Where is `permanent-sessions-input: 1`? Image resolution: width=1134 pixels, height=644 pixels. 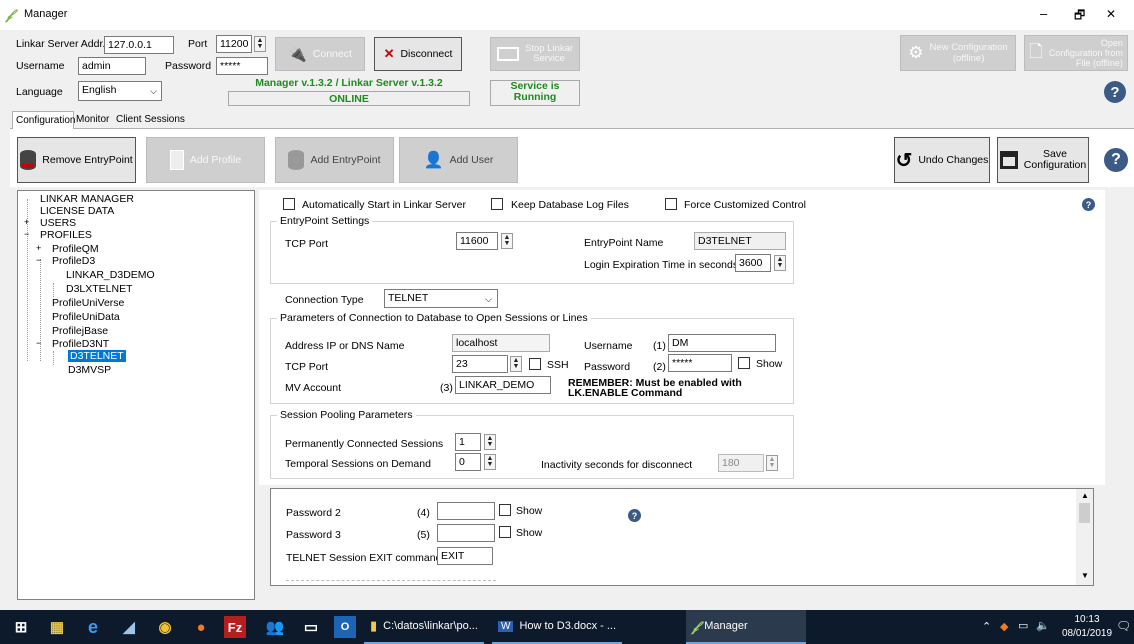
permanent-sessions-input: 1 is located at coordinates (468, 442).